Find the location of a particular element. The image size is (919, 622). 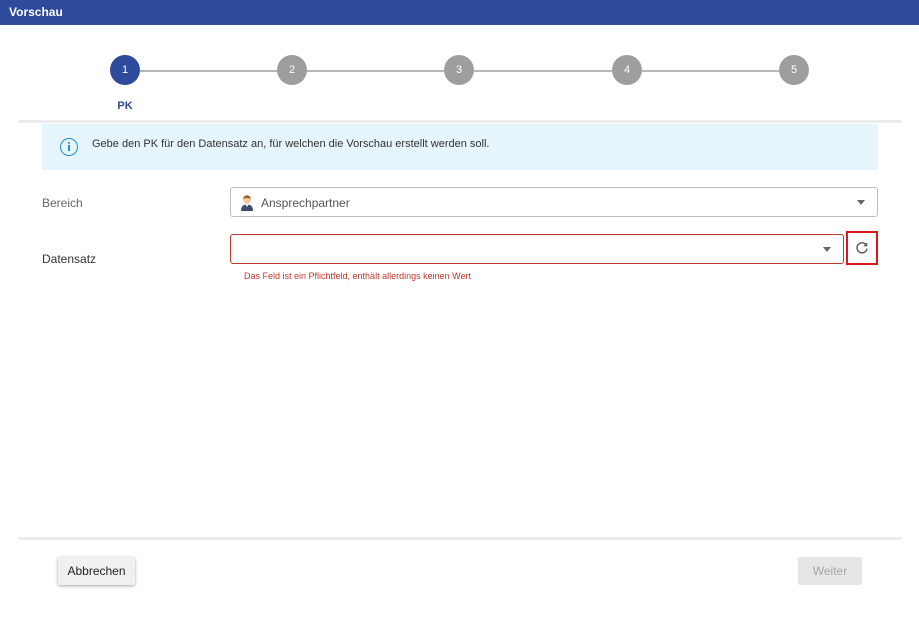

refresh-icon is located at coordinates (862, 248).